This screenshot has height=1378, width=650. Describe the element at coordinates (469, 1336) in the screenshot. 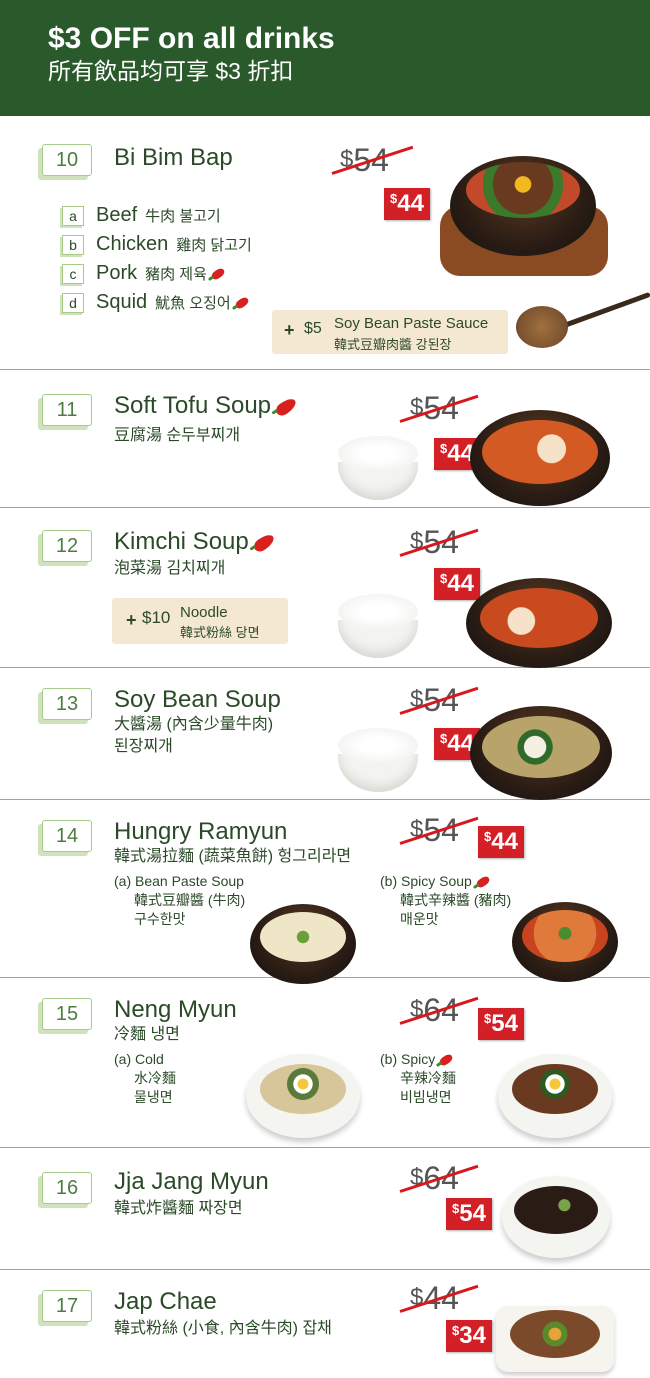

I see `new-price: $34` at that location.